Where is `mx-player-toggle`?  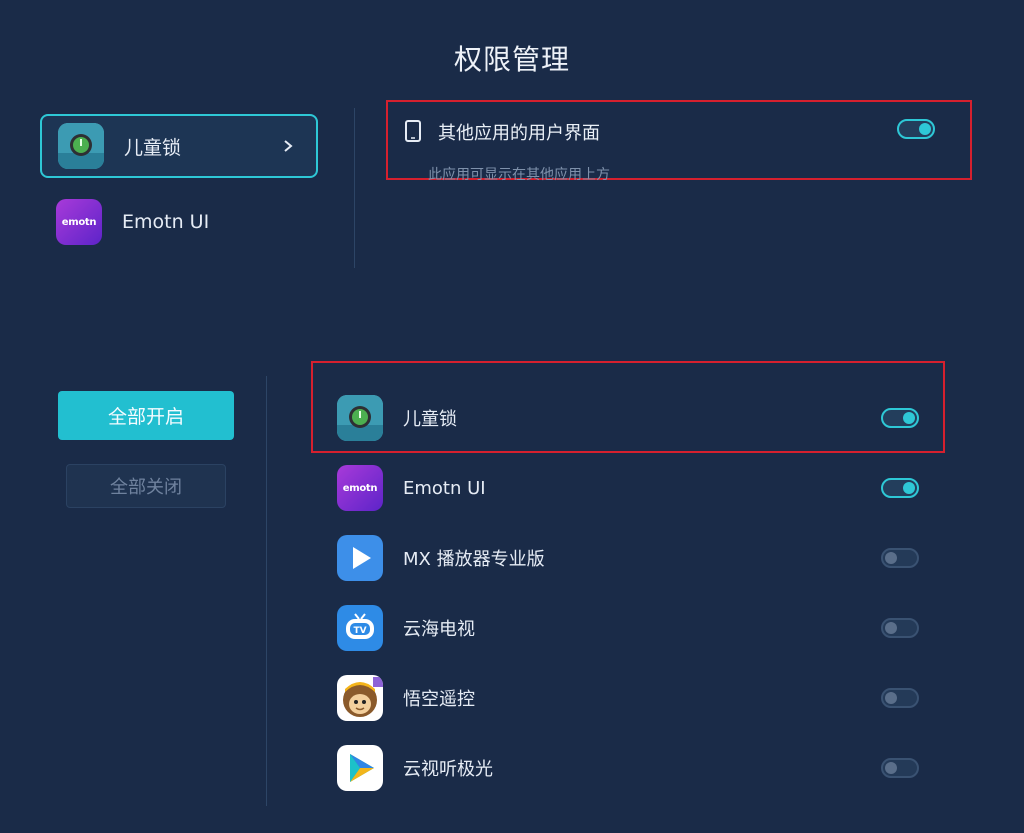
mx-player-toggle is located at coordinates (900, 558).